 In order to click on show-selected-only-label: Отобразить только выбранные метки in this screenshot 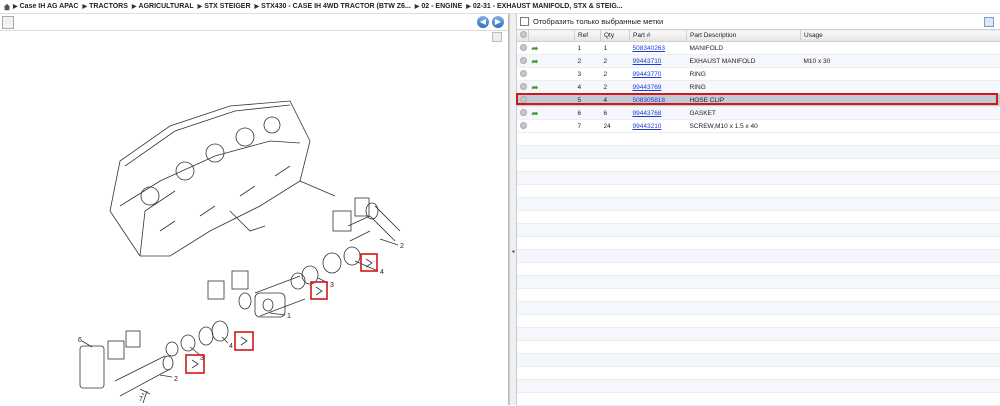, I will do `click(598, 21)`.